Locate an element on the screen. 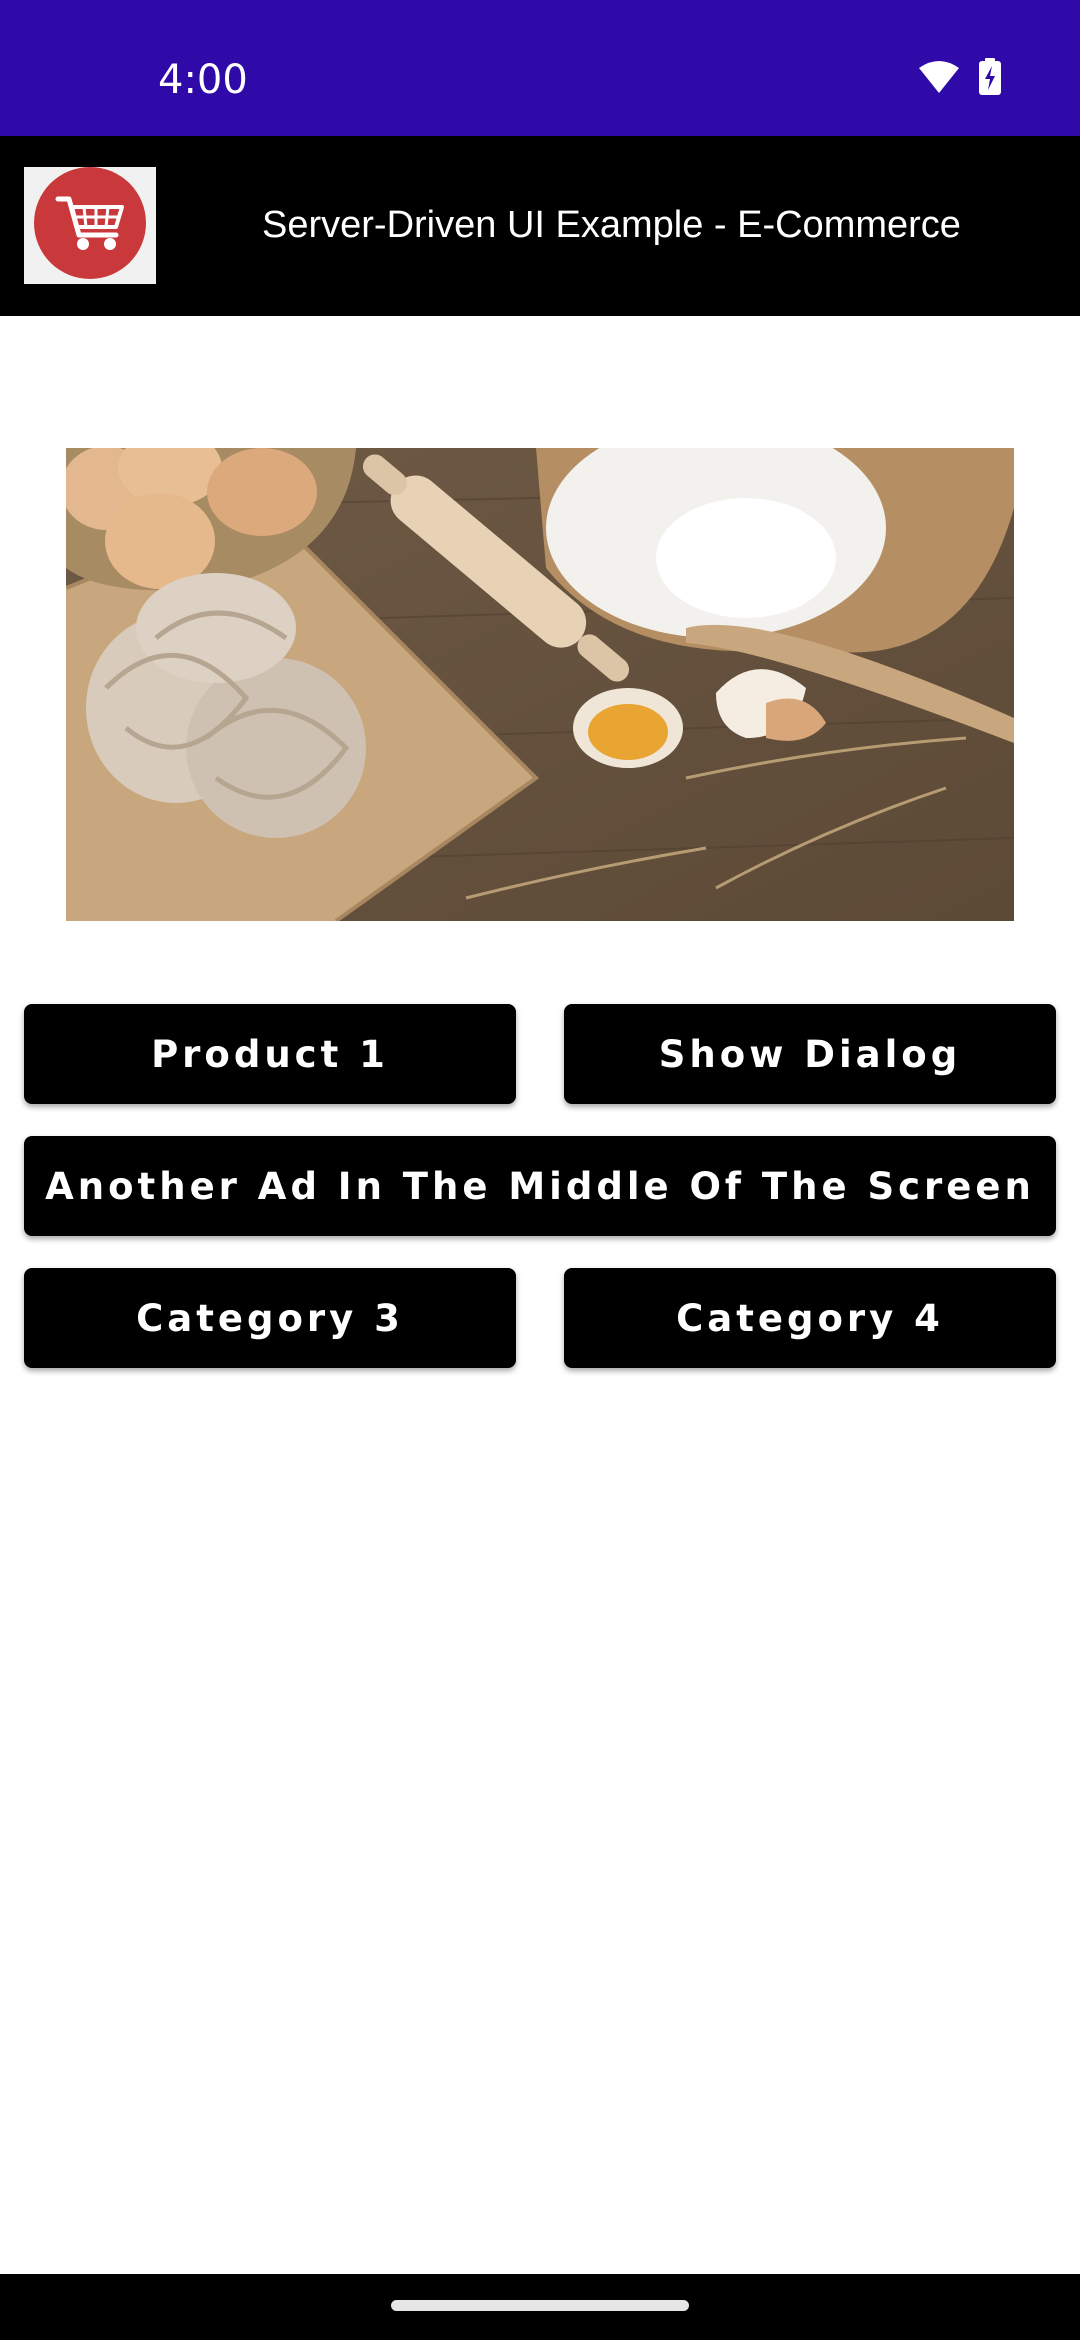 Image resolution: width=1080 pixels, height=2340 pixels. ad-middle-button: Another Ad In The Middle Of The Screen is located at coordinates (540, 1186).